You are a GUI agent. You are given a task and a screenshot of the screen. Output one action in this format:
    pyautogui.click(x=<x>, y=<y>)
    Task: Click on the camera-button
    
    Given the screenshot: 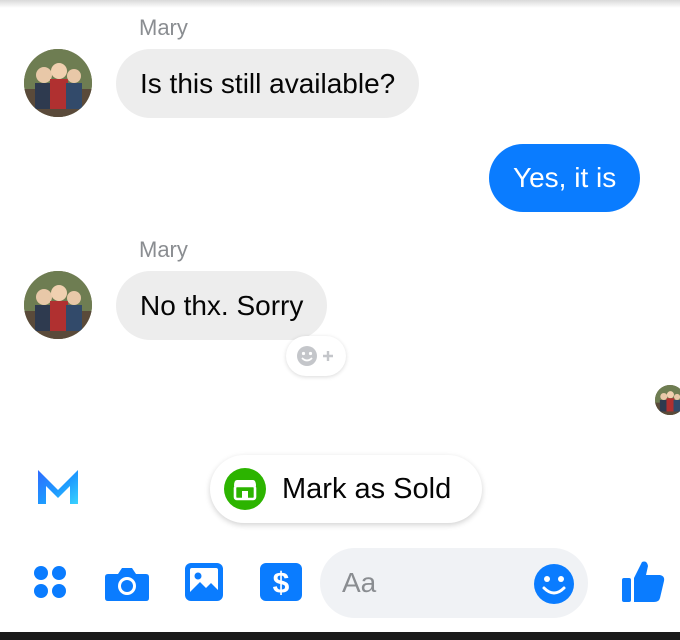 What is the action you would take?
    pyautogui.click(x=127, y=583)
    